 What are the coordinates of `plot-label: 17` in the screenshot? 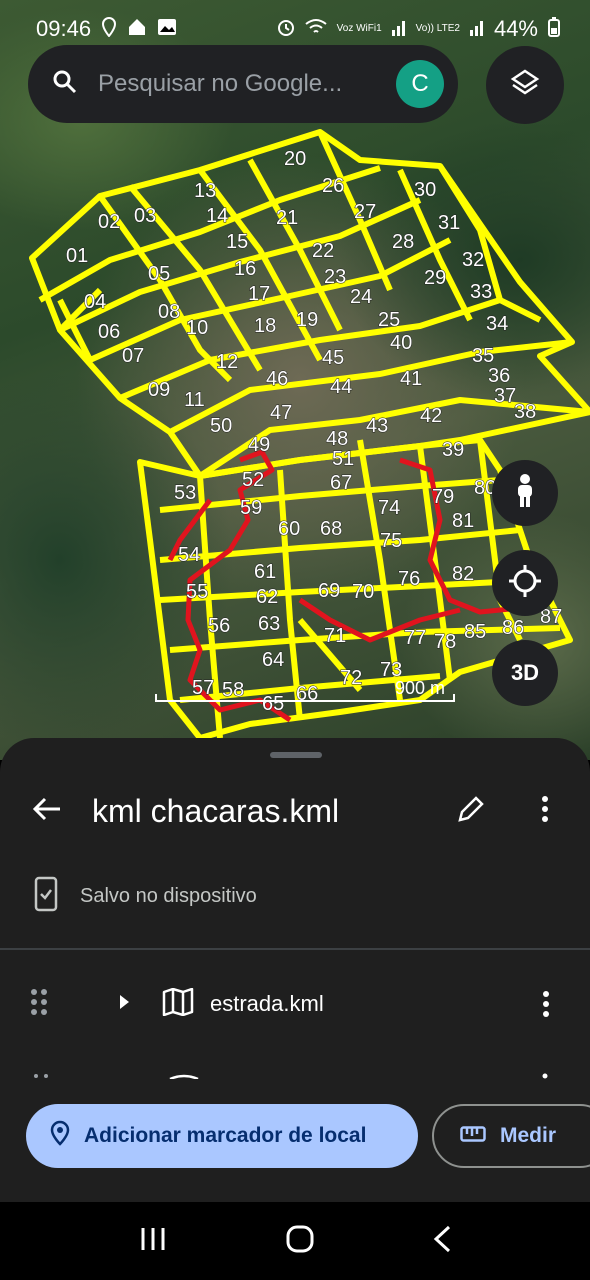 It's located at (259, 294).